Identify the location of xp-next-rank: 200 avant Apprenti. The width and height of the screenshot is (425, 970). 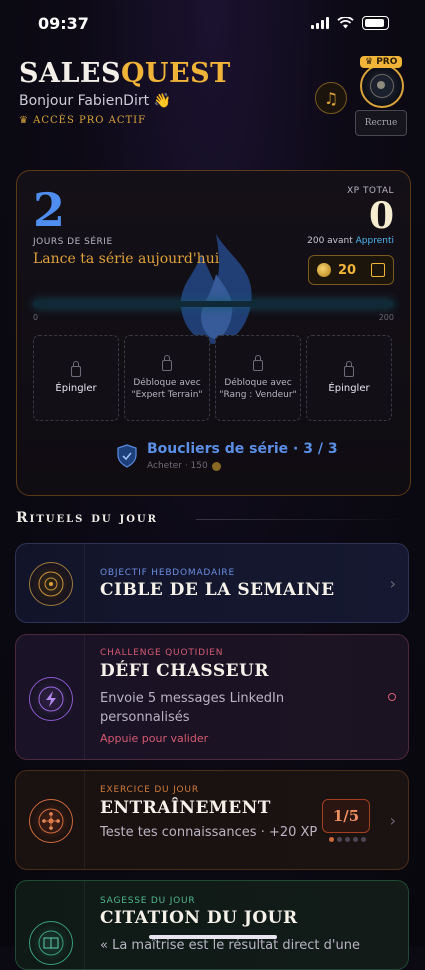
(350, 241).